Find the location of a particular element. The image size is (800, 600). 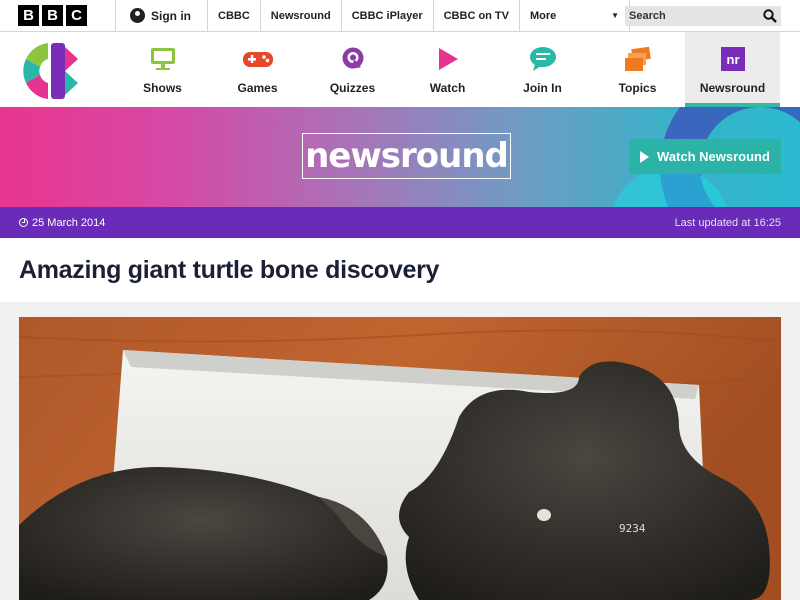

watch-newsround-button: Watch Newsround is located at coordinates (705, 156).